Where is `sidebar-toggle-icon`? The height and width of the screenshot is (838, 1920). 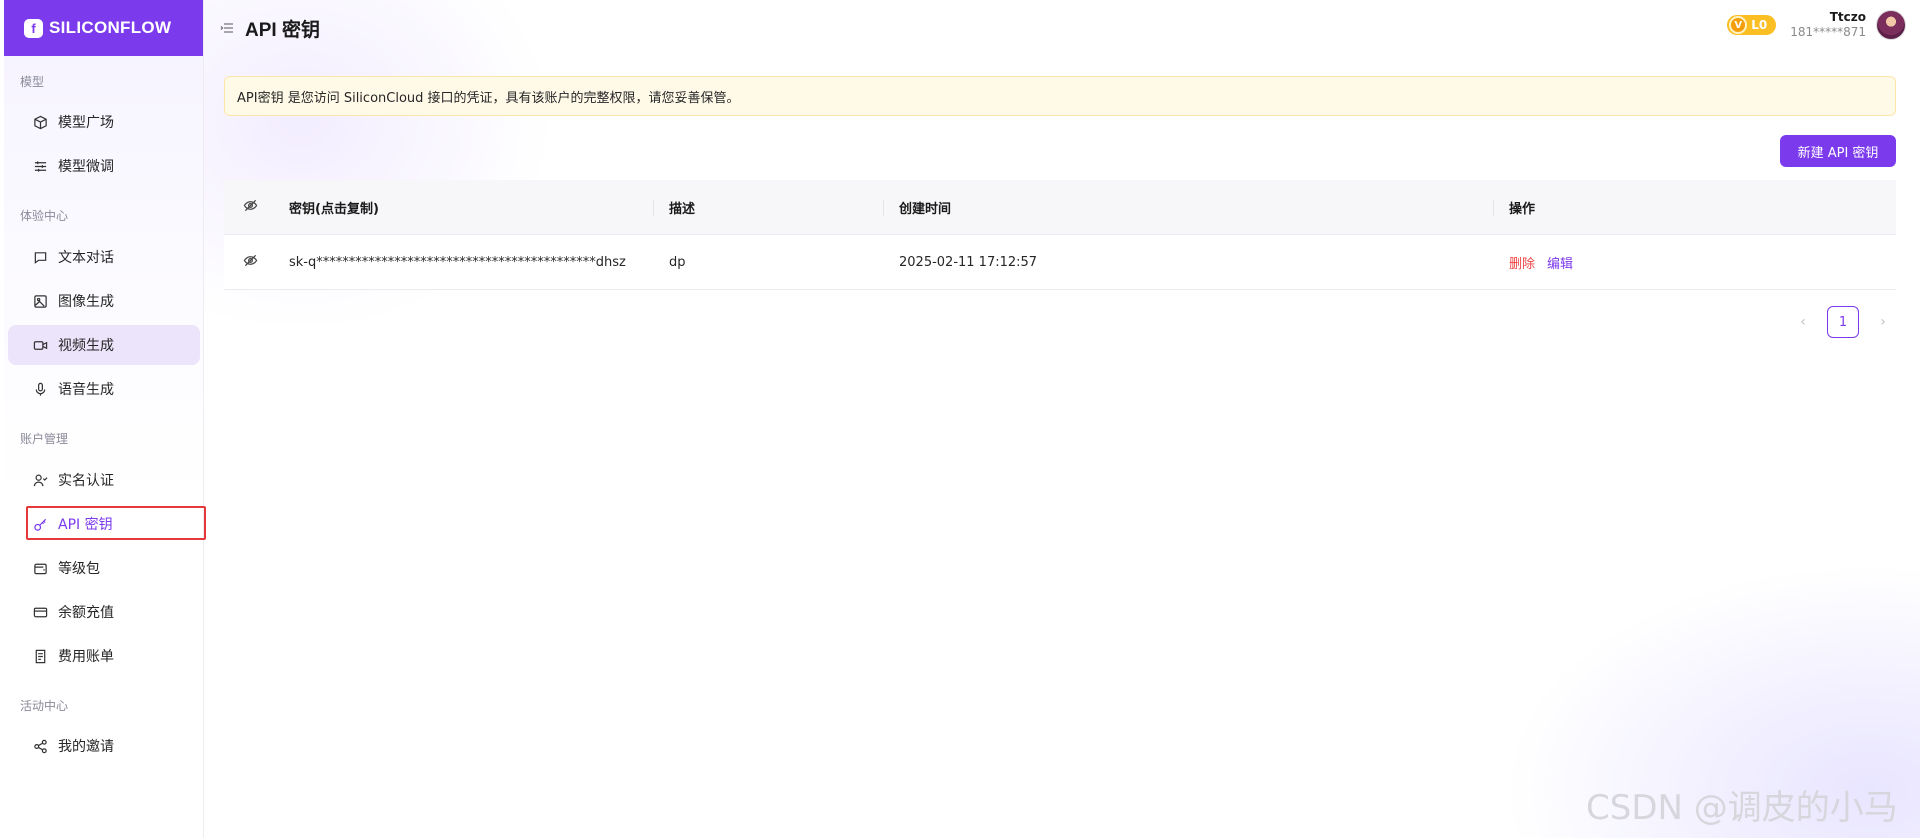
sidebar-toggle-icon is located at coordinates (227, 28).